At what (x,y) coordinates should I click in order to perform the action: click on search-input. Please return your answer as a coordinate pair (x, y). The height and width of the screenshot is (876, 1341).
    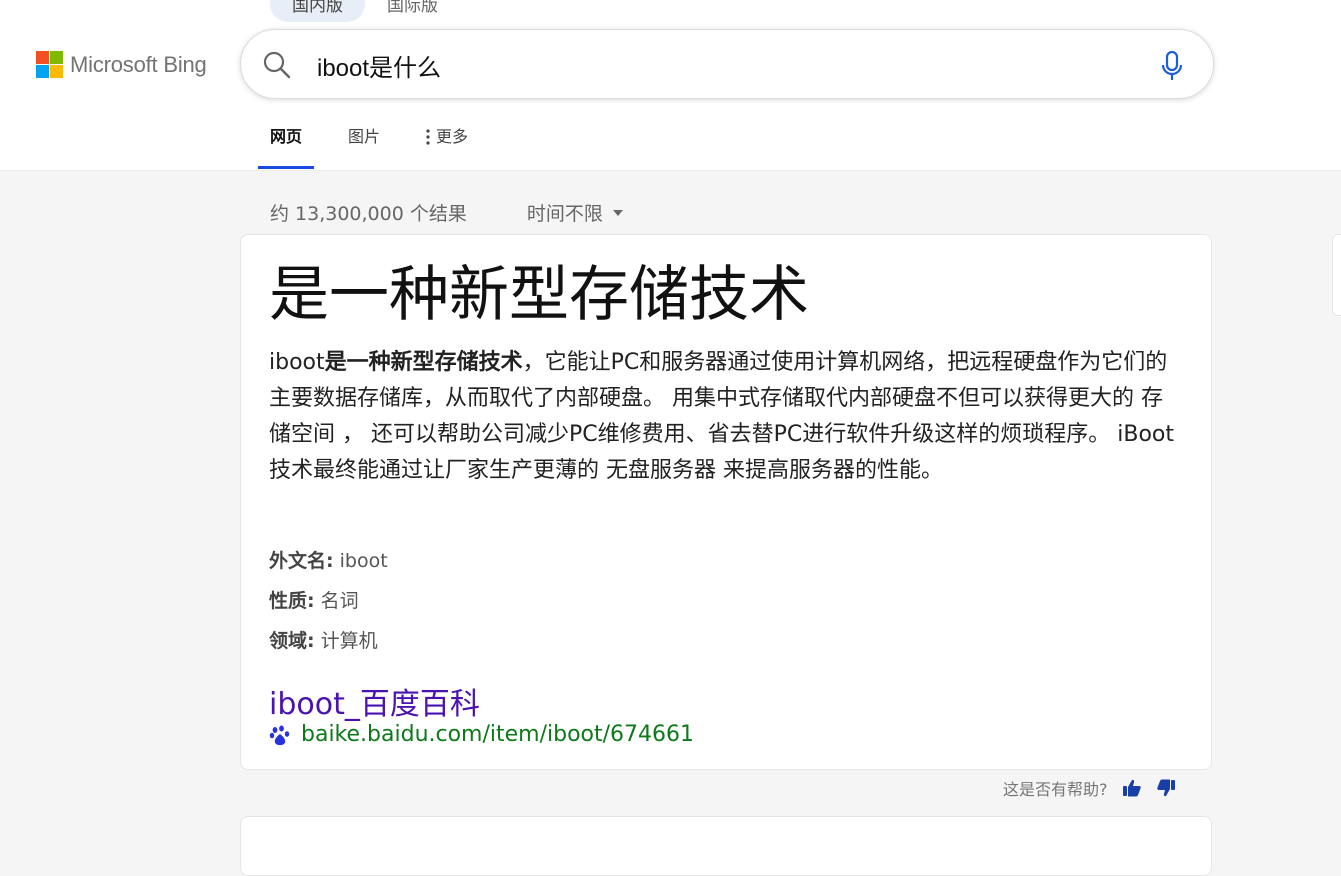
    Looking at the image, I should click on (707, 65).